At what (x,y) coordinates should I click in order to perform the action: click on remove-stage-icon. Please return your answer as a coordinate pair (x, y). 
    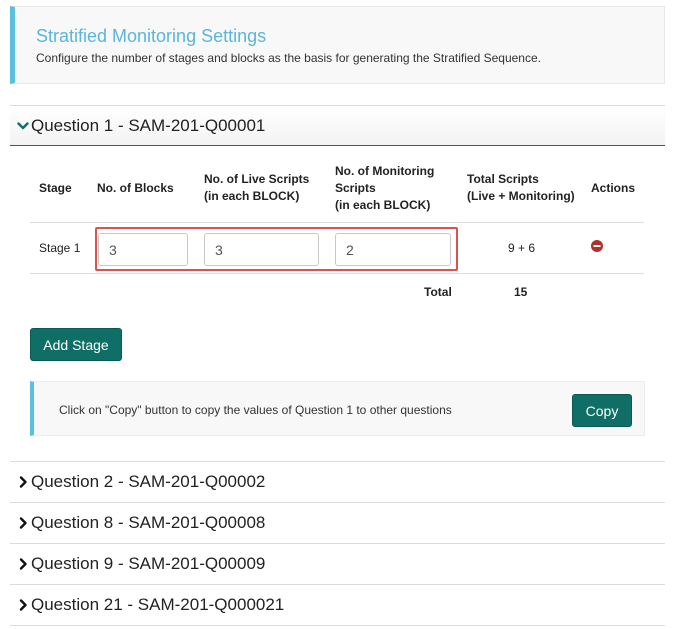
    Looking at the image, I should click on (597, 245).